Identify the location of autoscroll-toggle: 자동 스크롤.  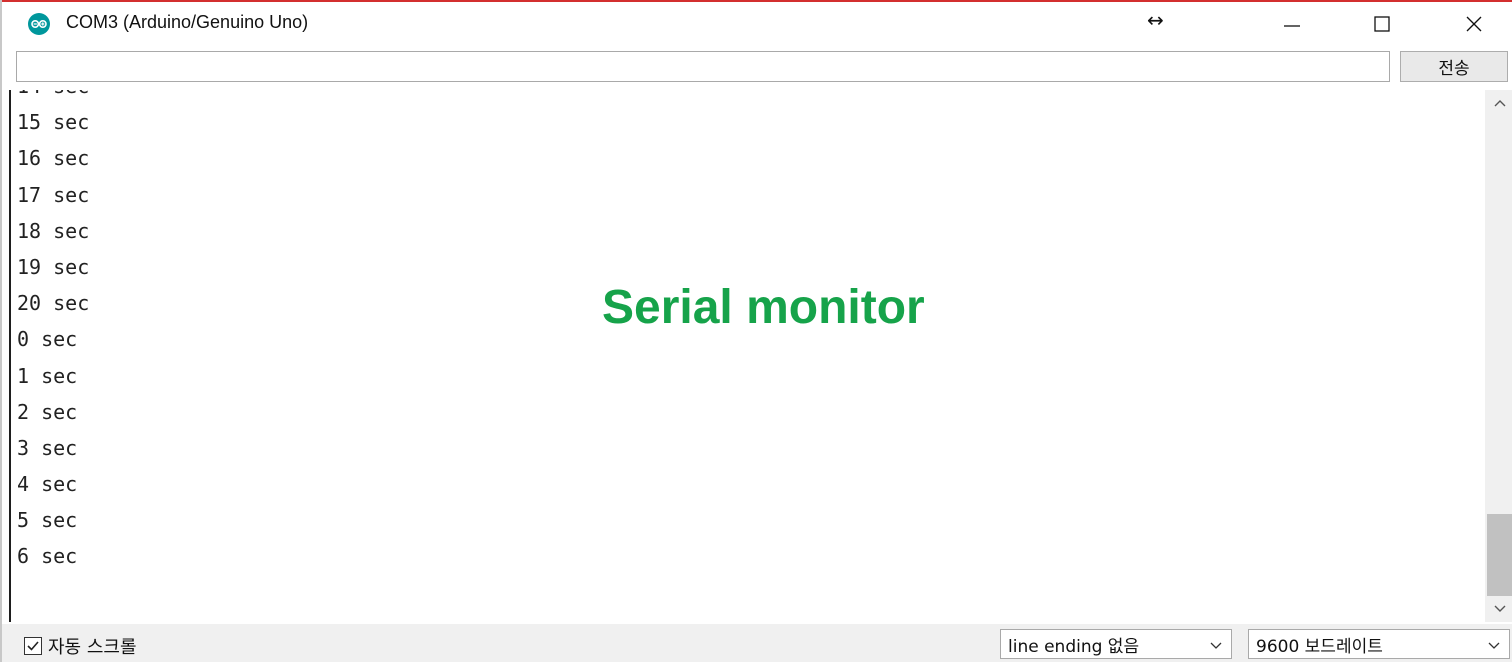
(80, 646).